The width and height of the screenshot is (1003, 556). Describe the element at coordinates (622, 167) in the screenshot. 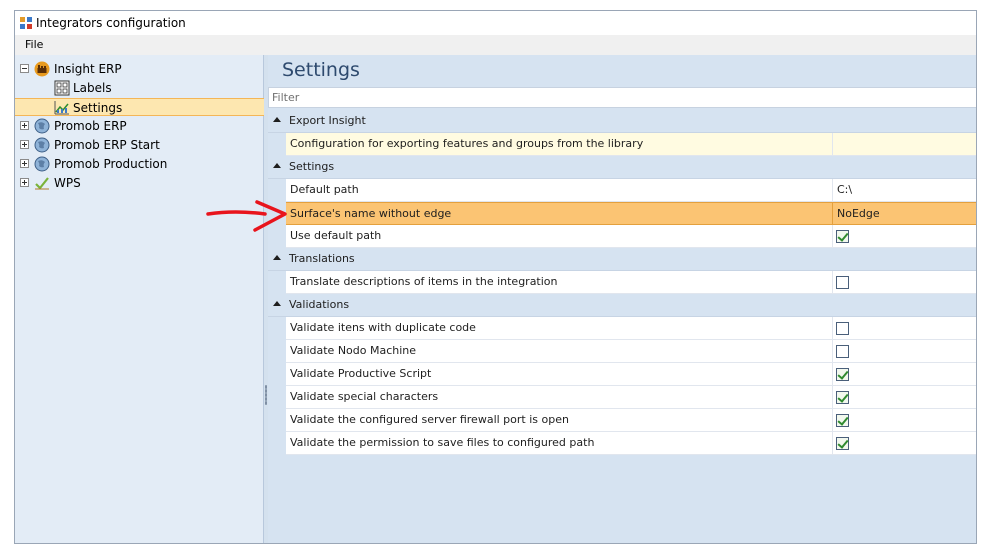

I see `category-settings: Settings` at that location.